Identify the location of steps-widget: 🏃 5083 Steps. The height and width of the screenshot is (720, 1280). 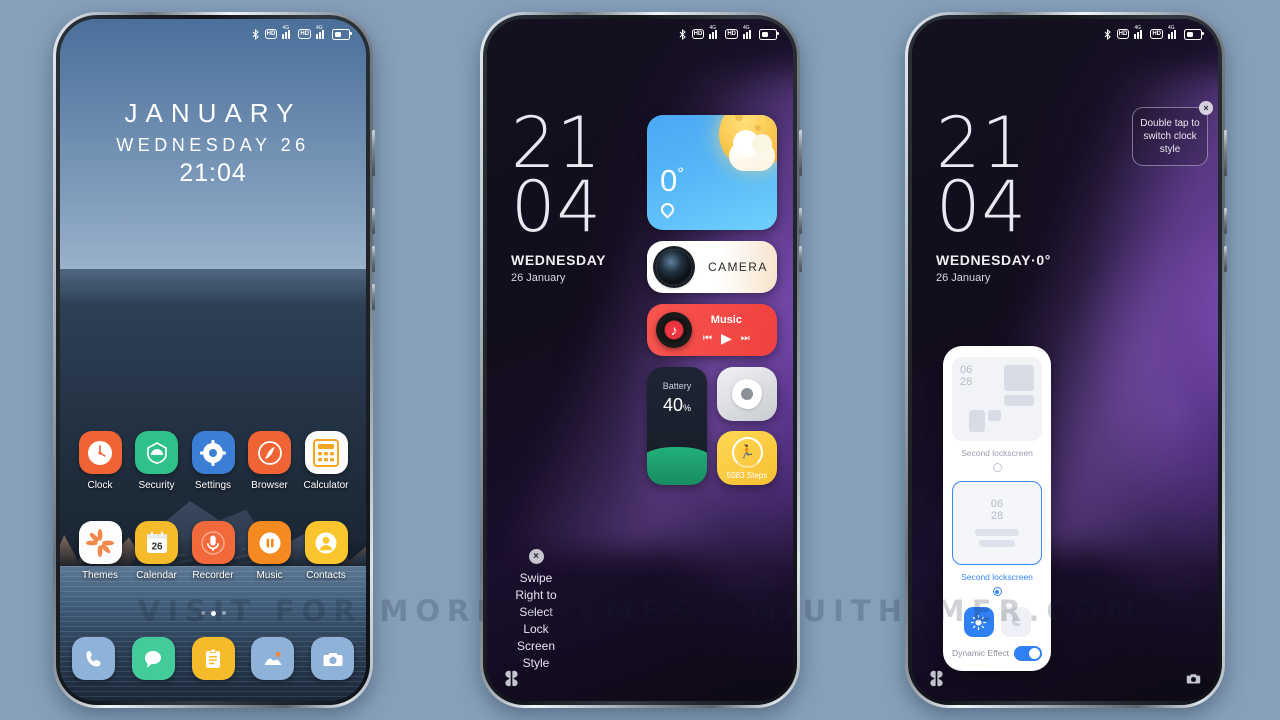
(747, 458).